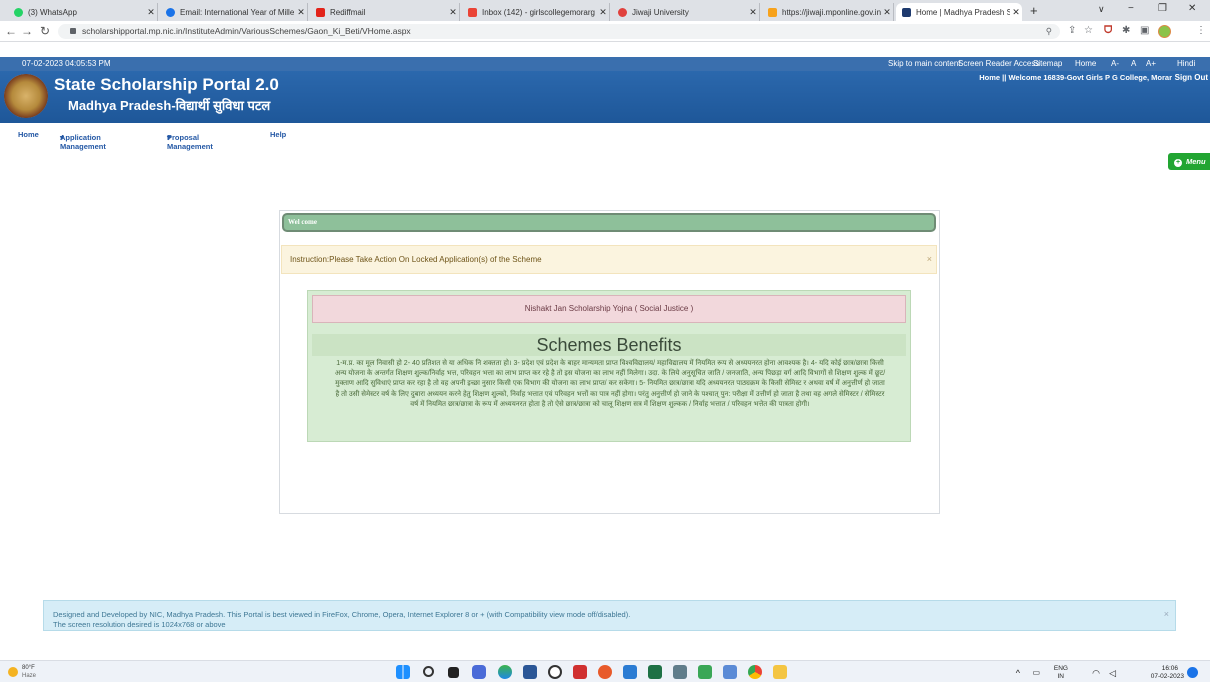 This screenshot has height=682, width=1210. What do you see at coordinates (1072, 30) in the screenshot?
I see `share-icon: ⇪` at bounding box center [1072, 30].